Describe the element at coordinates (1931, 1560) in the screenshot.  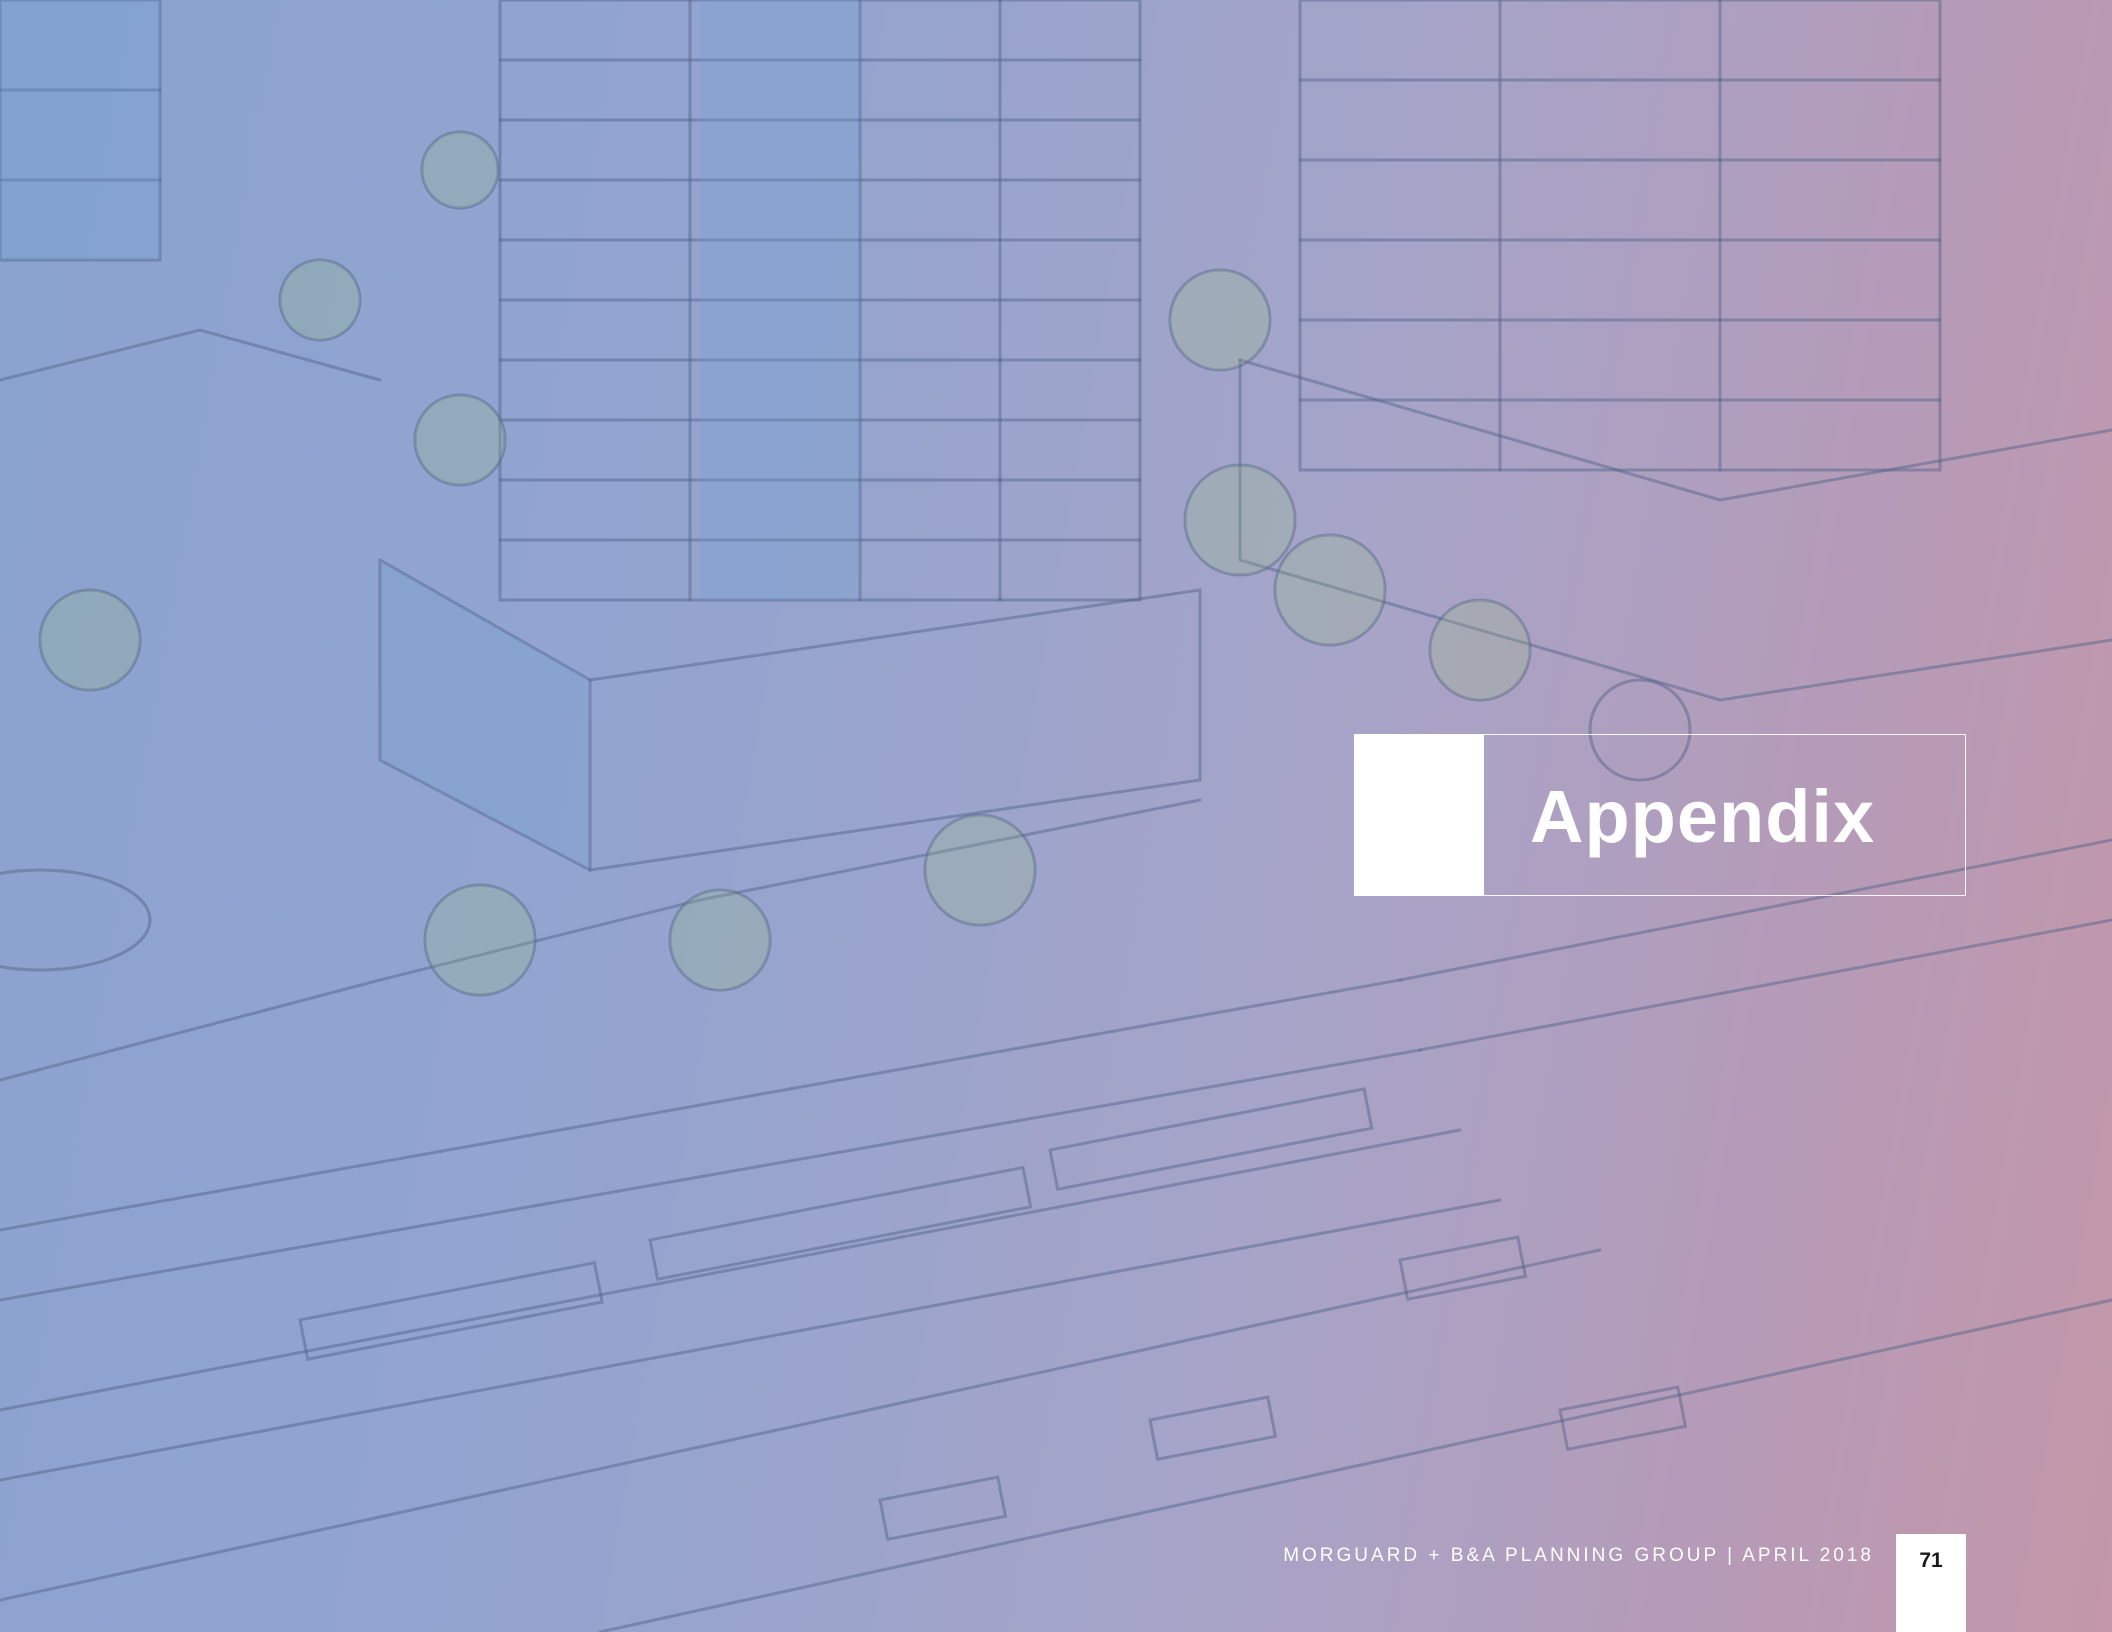
I see `page-number: 71` at that location.